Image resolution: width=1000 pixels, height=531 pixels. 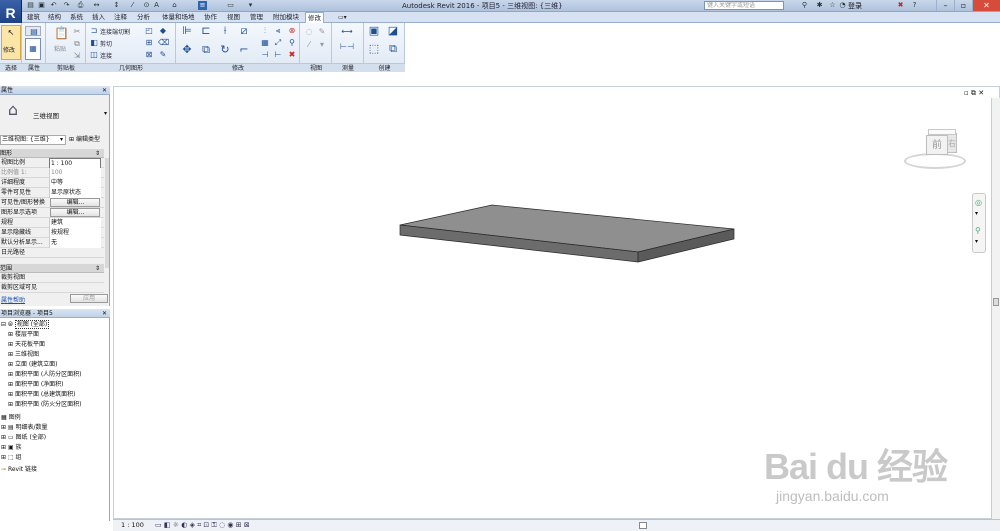 What do you see at coordinates (250, 5) in the screenshot?
I see `customize-qat-icon: ▾` at bounding box center [250, 5].